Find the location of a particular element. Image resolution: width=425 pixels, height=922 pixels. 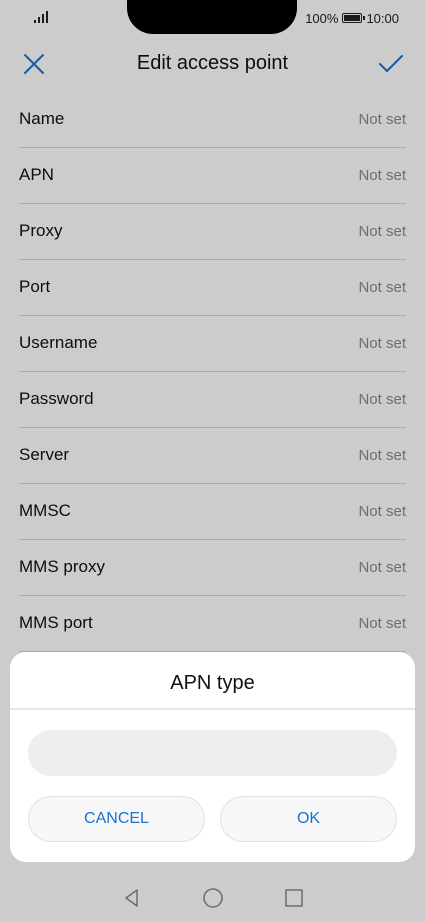

dialog-title: APN type is located at coordinates (212, 683).